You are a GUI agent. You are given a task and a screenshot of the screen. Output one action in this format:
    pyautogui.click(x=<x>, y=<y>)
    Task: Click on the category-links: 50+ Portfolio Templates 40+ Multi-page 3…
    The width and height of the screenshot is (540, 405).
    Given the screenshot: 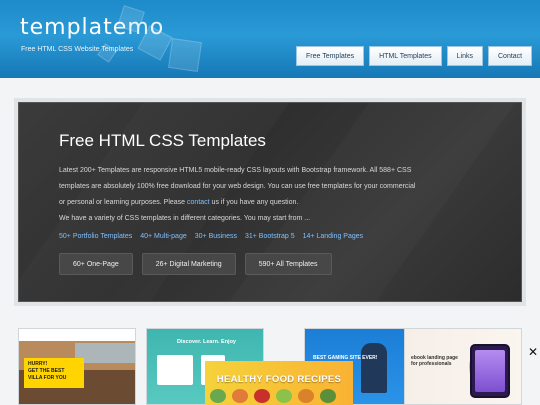 What is the action you would take?
    pyautogui.click(x=211, y=236)
    